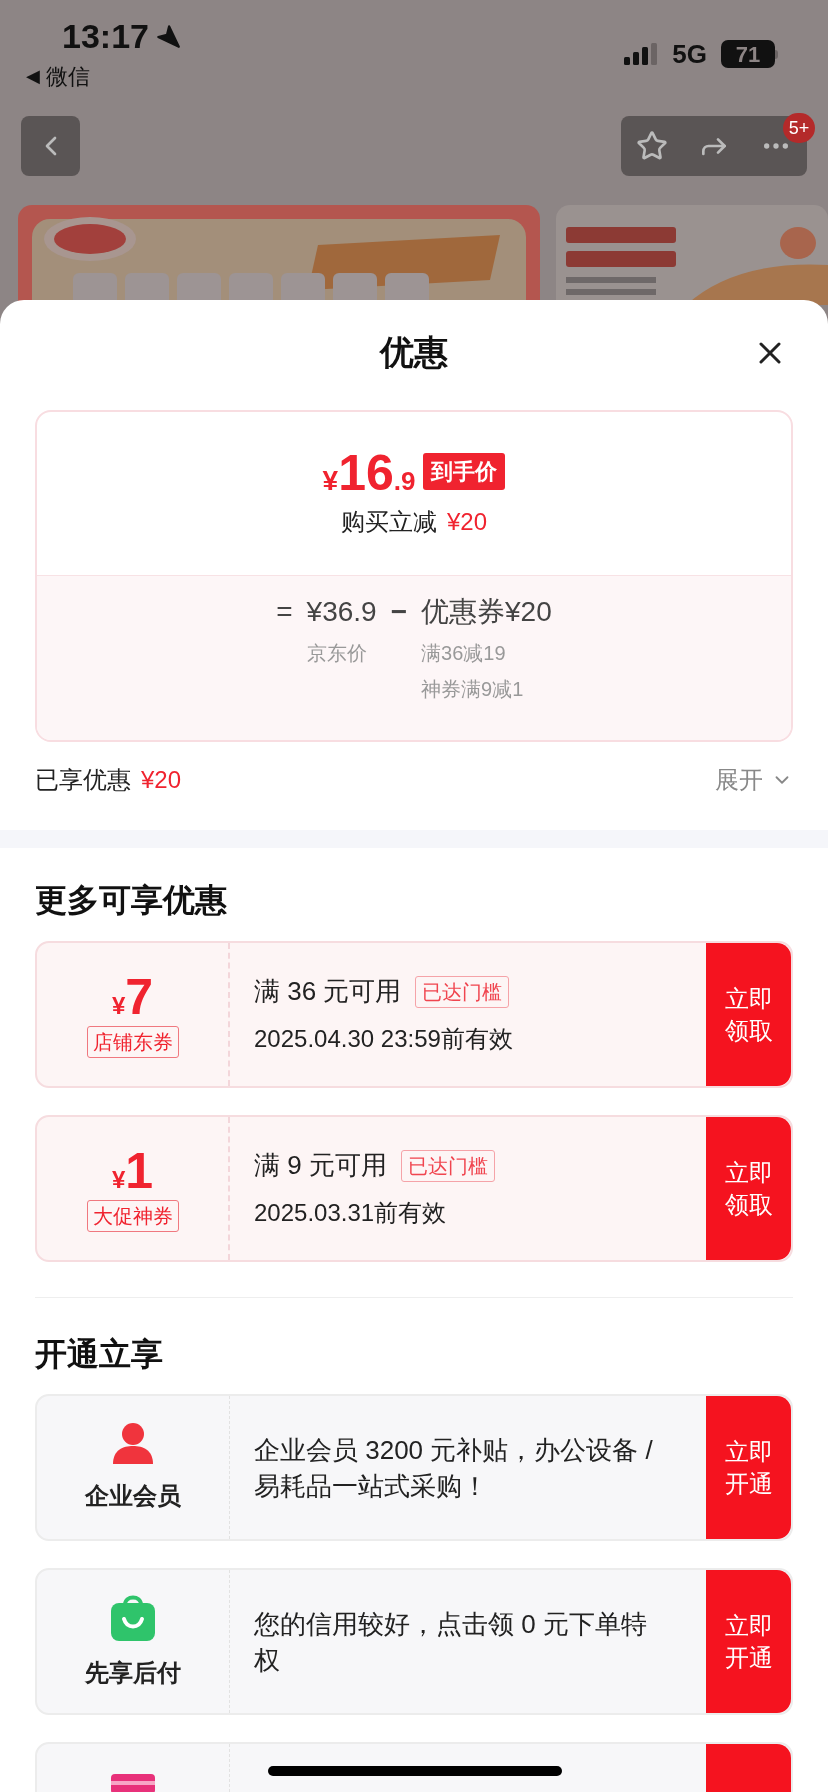 The image size is (828, 1792). I want to click on battery-icon: 71, so click(749, 54).